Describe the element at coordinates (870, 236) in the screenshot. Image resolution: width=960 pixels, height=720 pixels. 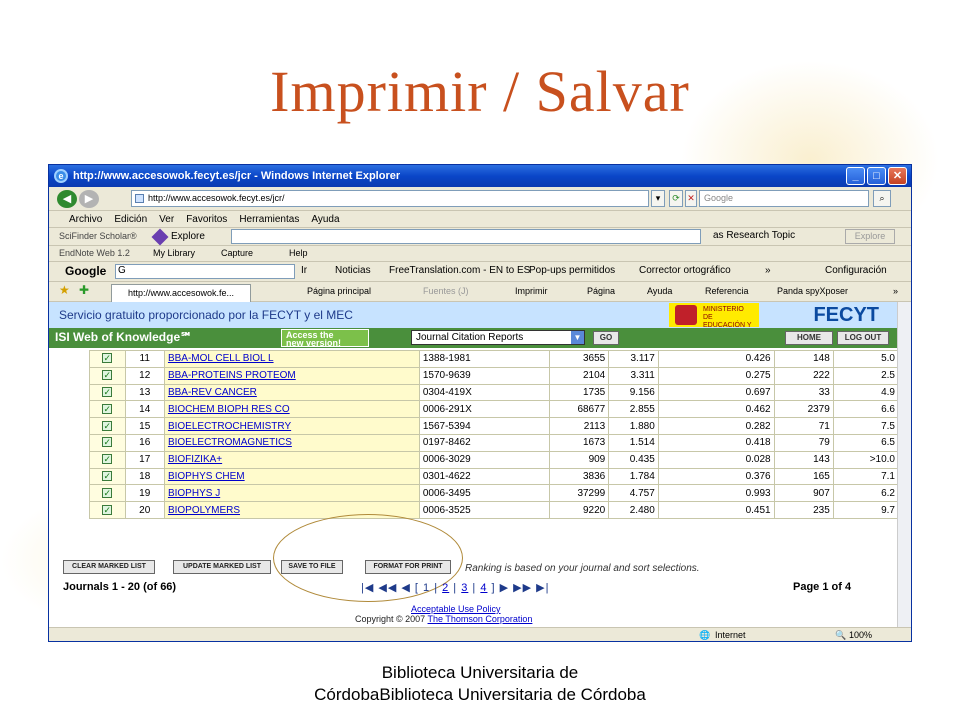
I see `scifinder-explore-submit: Explore` at that location.